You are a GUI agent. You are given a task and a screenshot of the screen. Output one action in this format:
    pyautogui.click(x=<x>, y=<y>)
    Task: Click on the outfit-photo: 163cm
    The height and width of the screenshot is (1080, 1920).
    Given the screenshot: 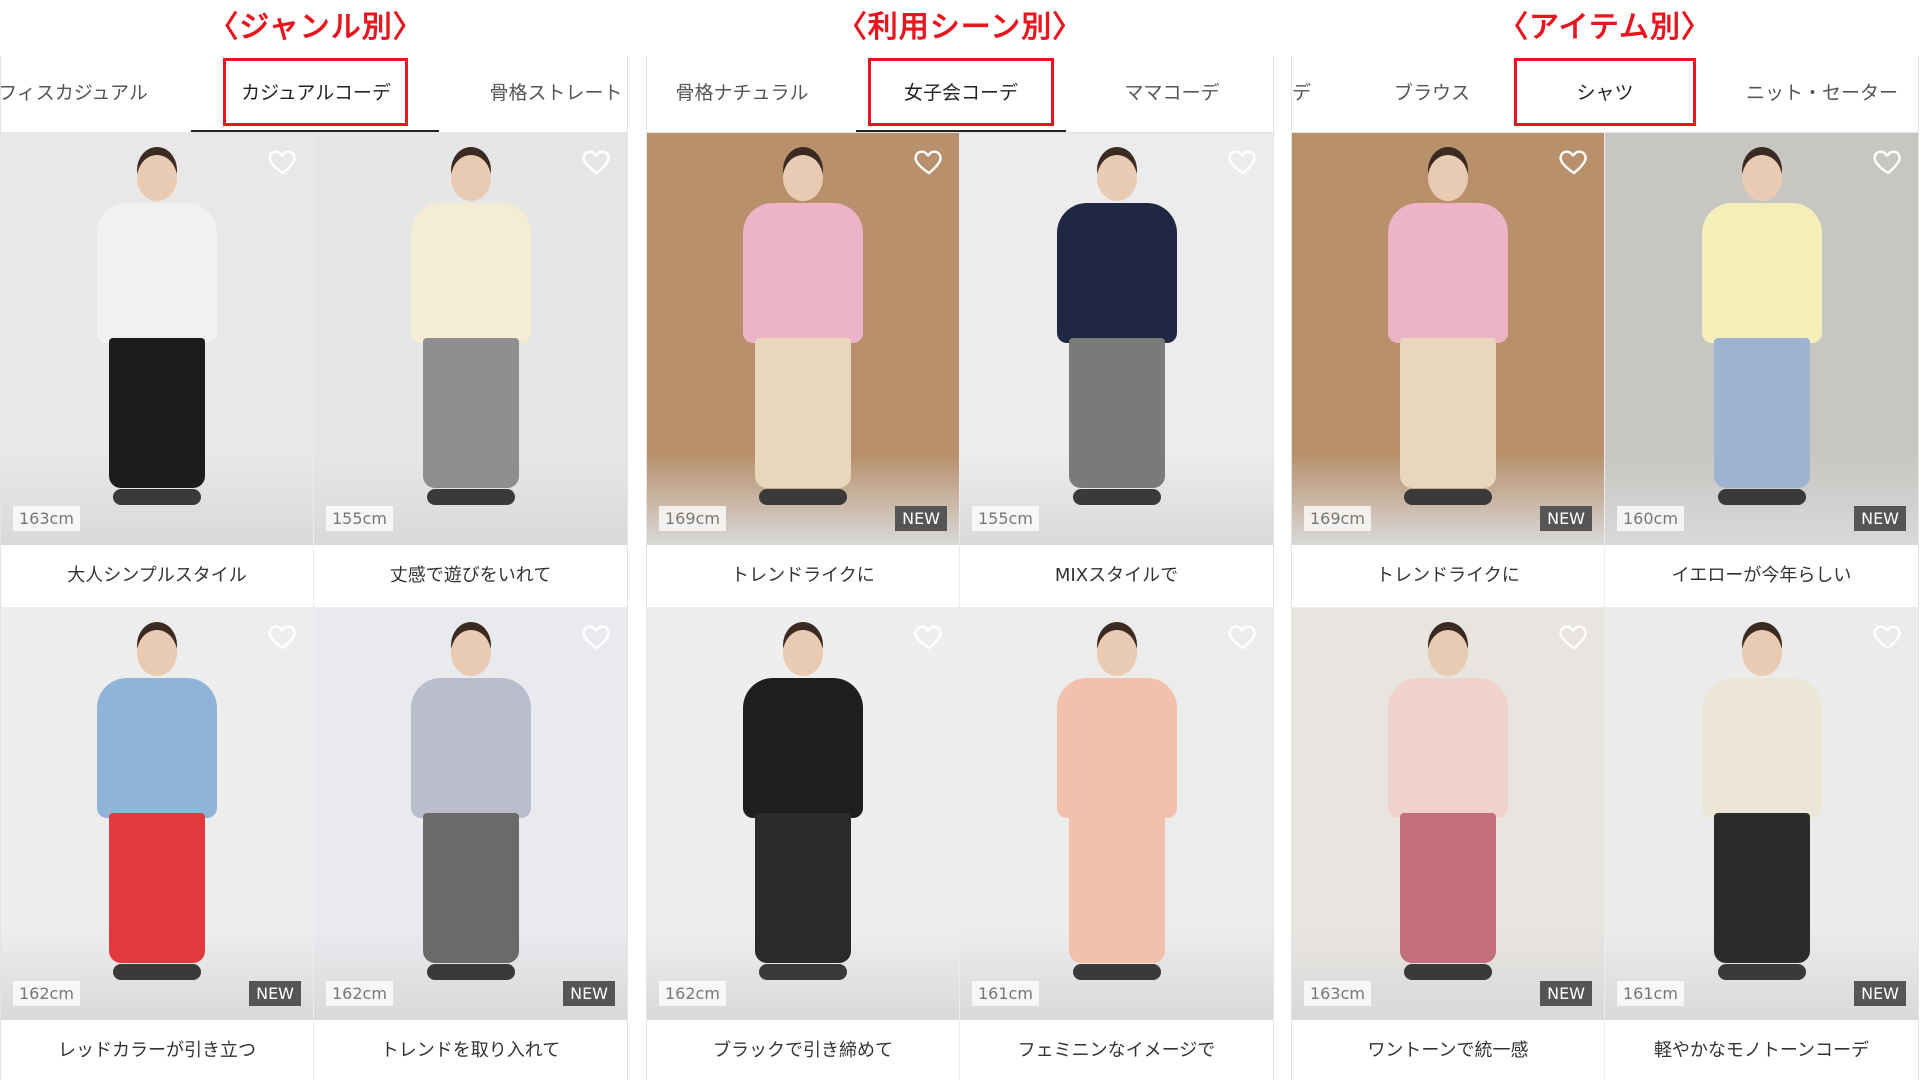 What is the action you would take?
    pyautogui.click(x=157, y=339)
    